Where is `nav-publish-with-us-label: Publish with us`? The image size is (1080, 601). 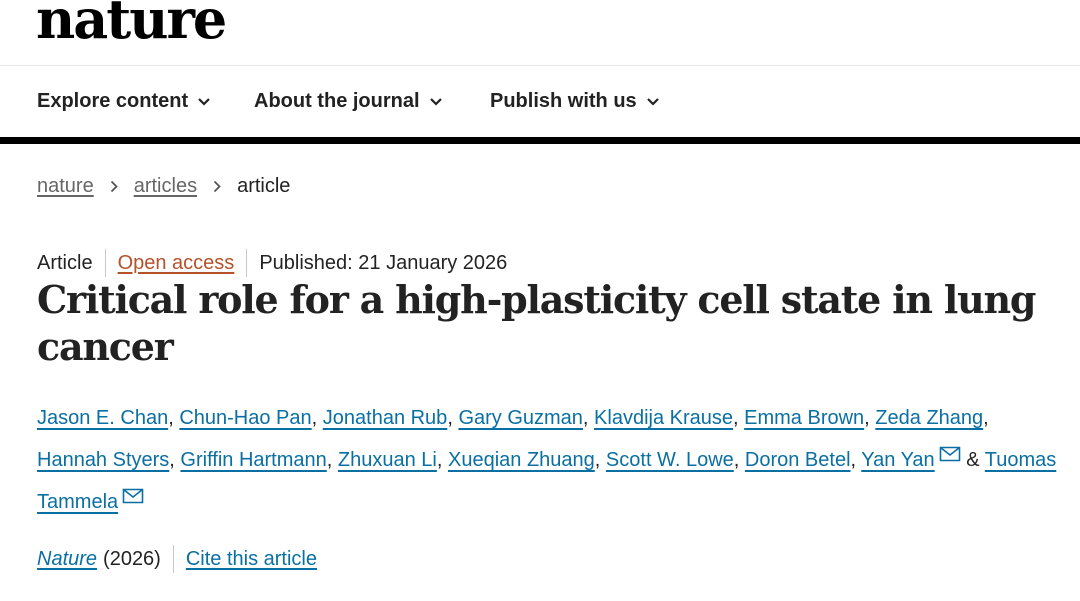 nav-publish-with-us-label: Publish with us is located at coordinates (563, 101).